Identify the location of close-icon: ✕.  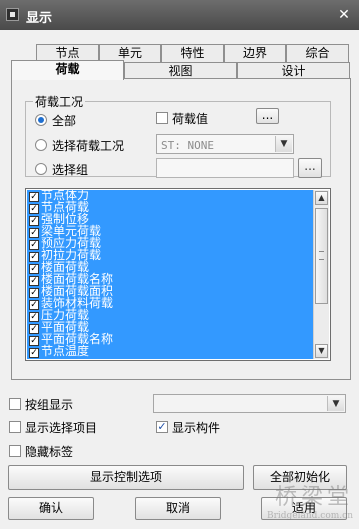
(344, 15).